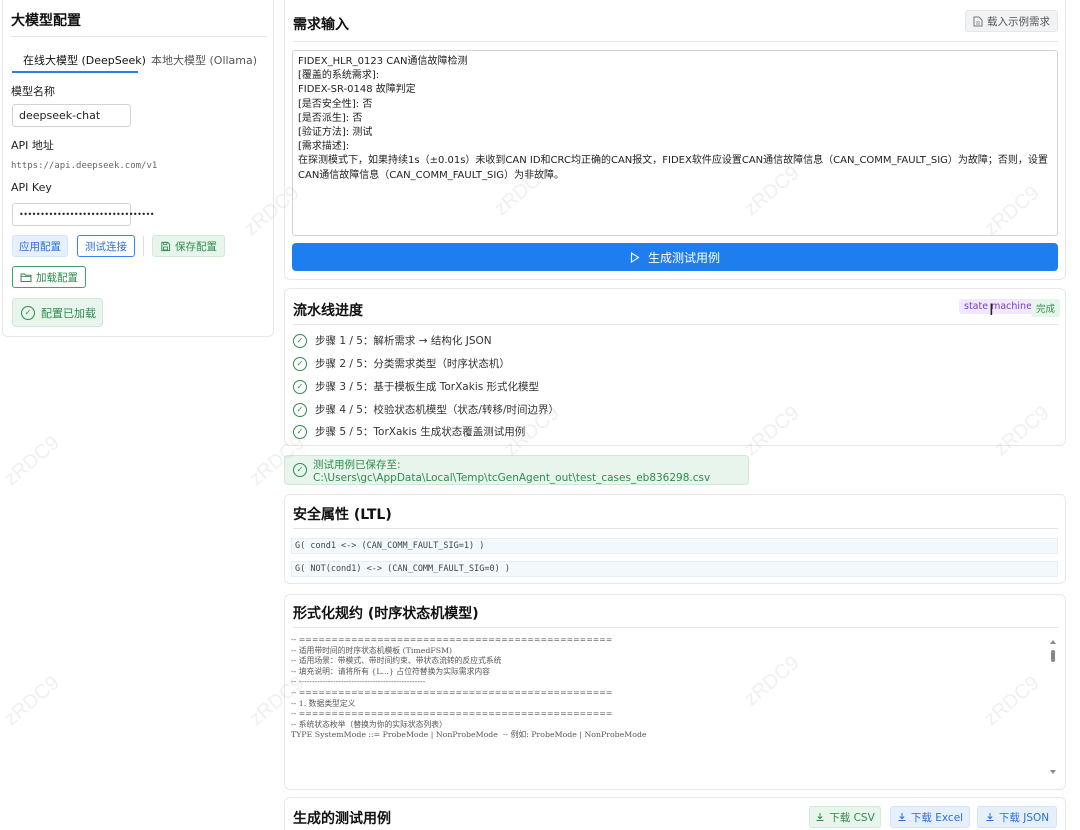 The height and width of the screenshot is (830, 1080). Describe the element at coordinates (57, 277) in the screenshot. I see `load-config-label: 加载配置` at that location.